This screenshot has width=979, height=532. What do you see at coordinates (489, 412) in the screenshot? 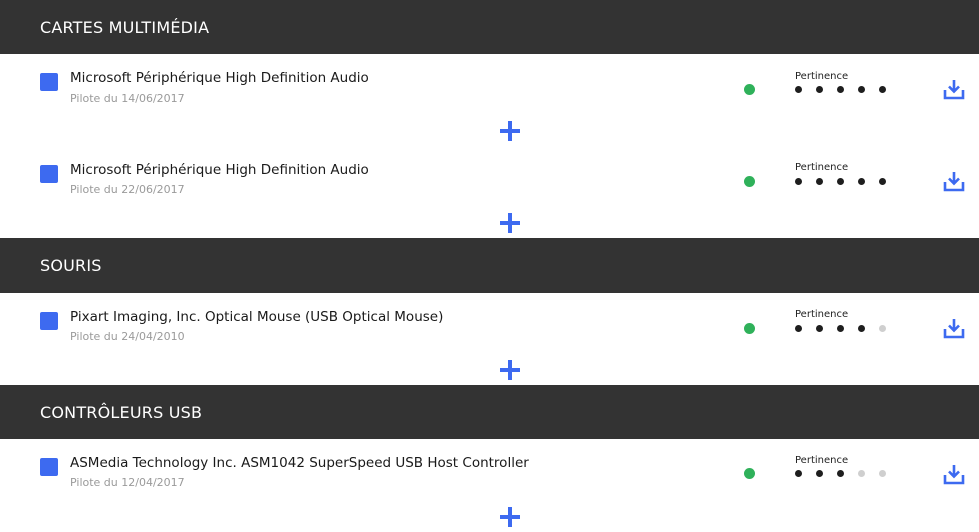
I see `section-header-controleurs-usb: CONTRÔLEURS USB` at bounding box center [489, 412].